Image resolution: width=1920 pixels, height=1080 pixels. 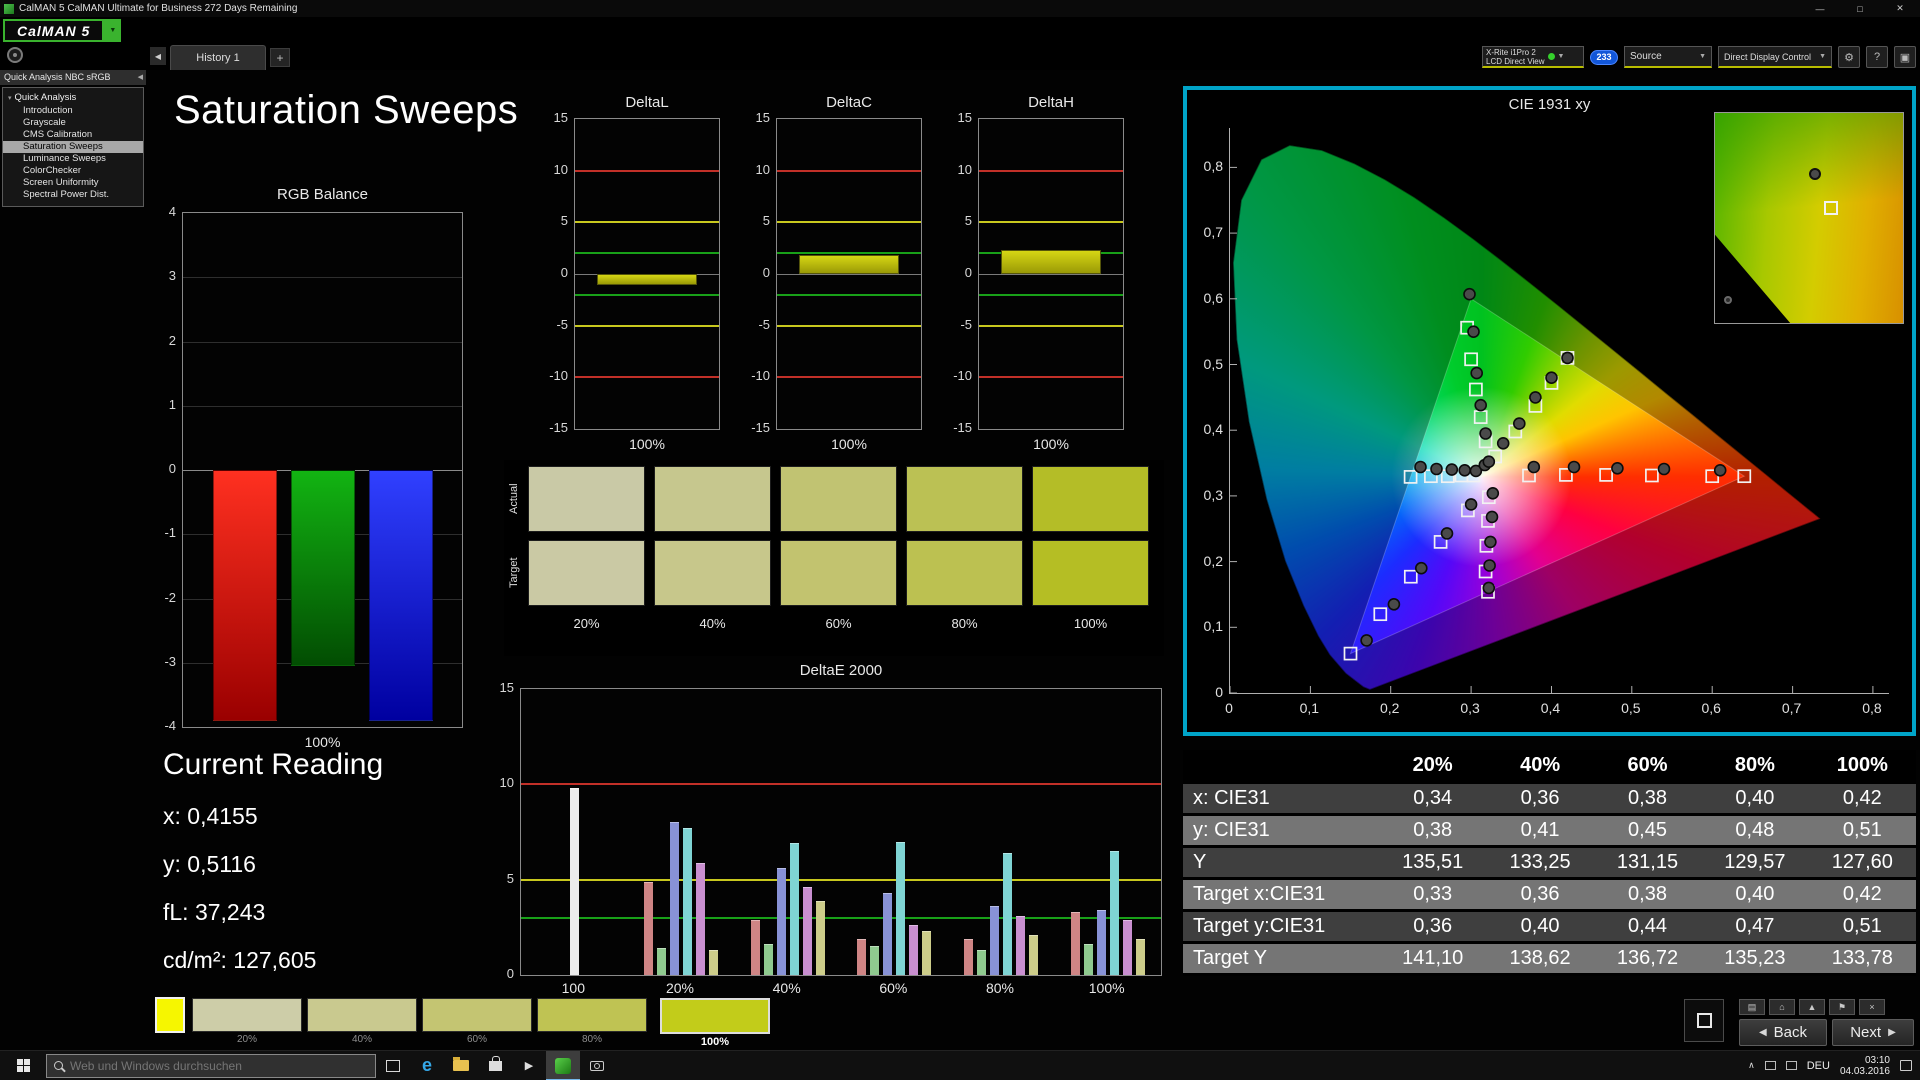 I want to click on pattern-thumb-40%: 40%, so click(x=362, y=1021).